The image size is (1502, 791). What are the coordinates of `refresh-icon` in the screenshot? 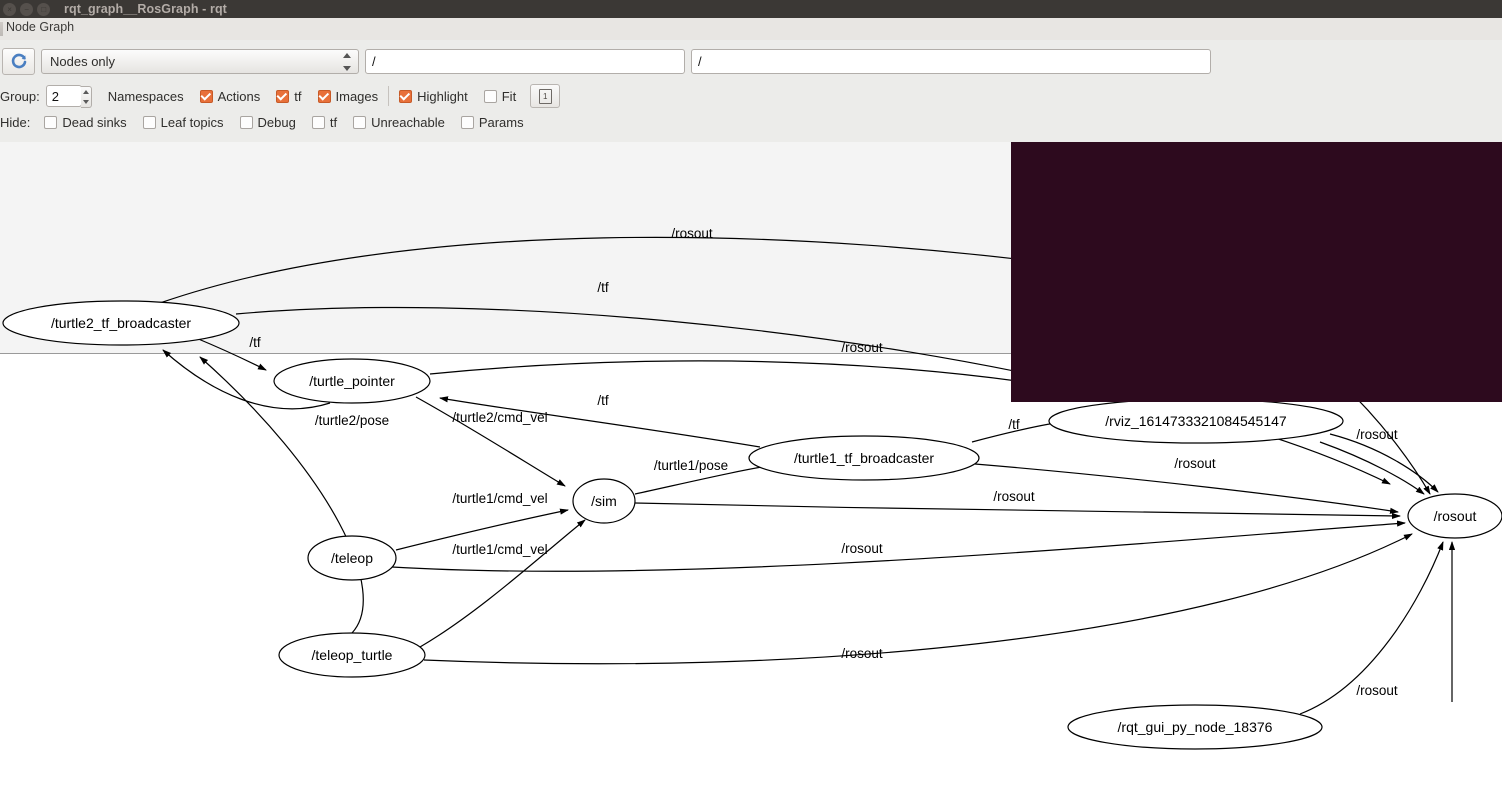 It's located at (18, 60).